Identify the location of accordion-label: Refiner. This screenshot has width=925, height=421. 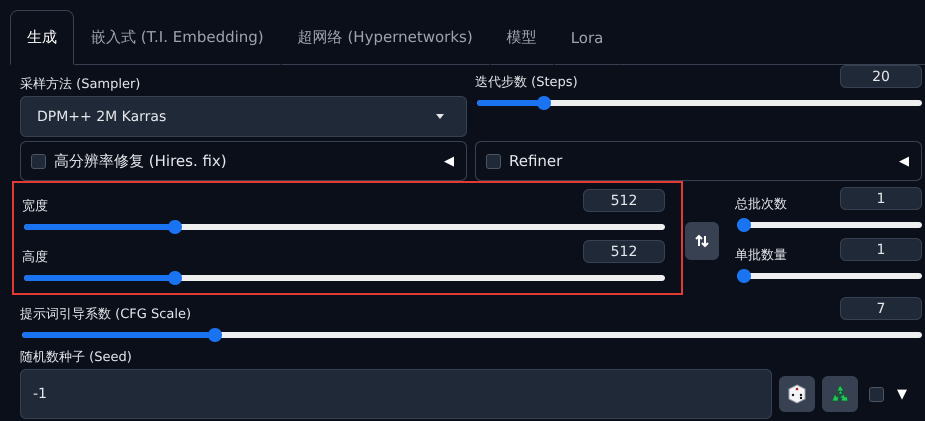
(536, 161).